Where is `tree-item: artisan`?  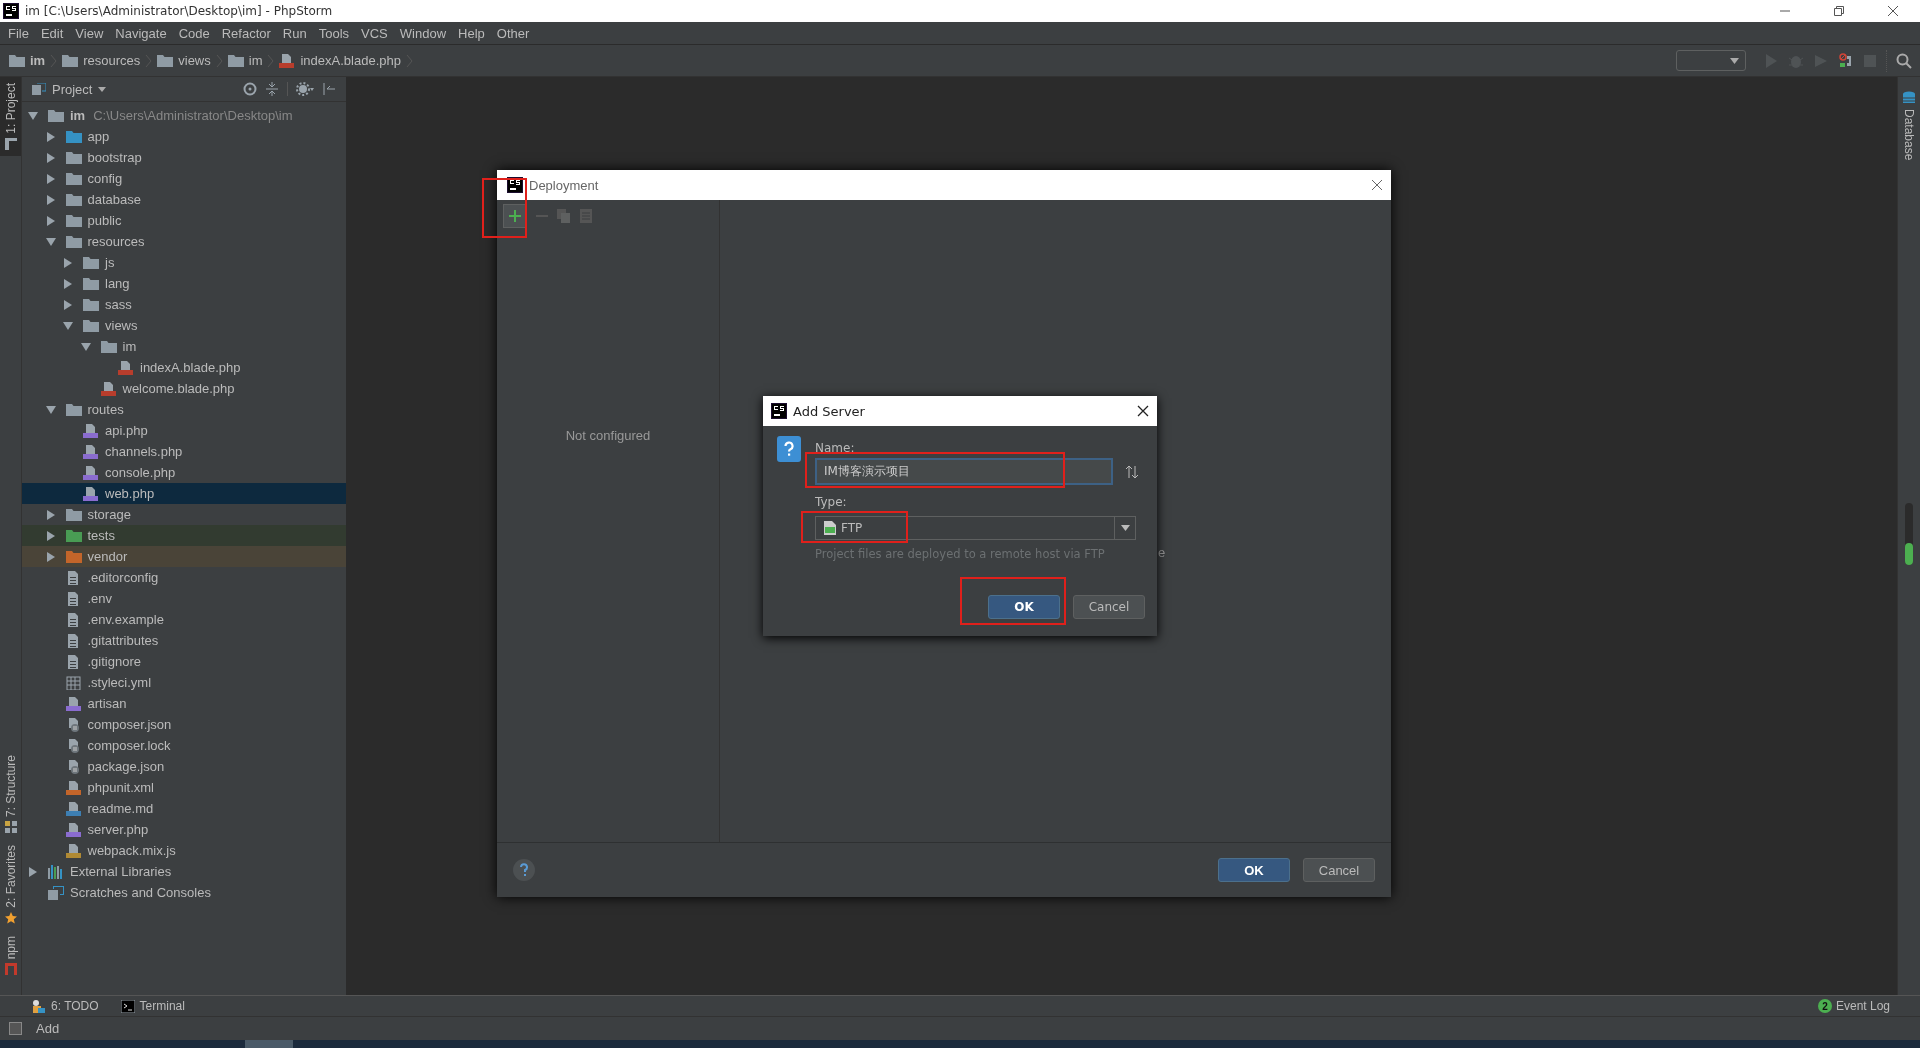
tree-item: artisan is located at coordinates (184, 703).